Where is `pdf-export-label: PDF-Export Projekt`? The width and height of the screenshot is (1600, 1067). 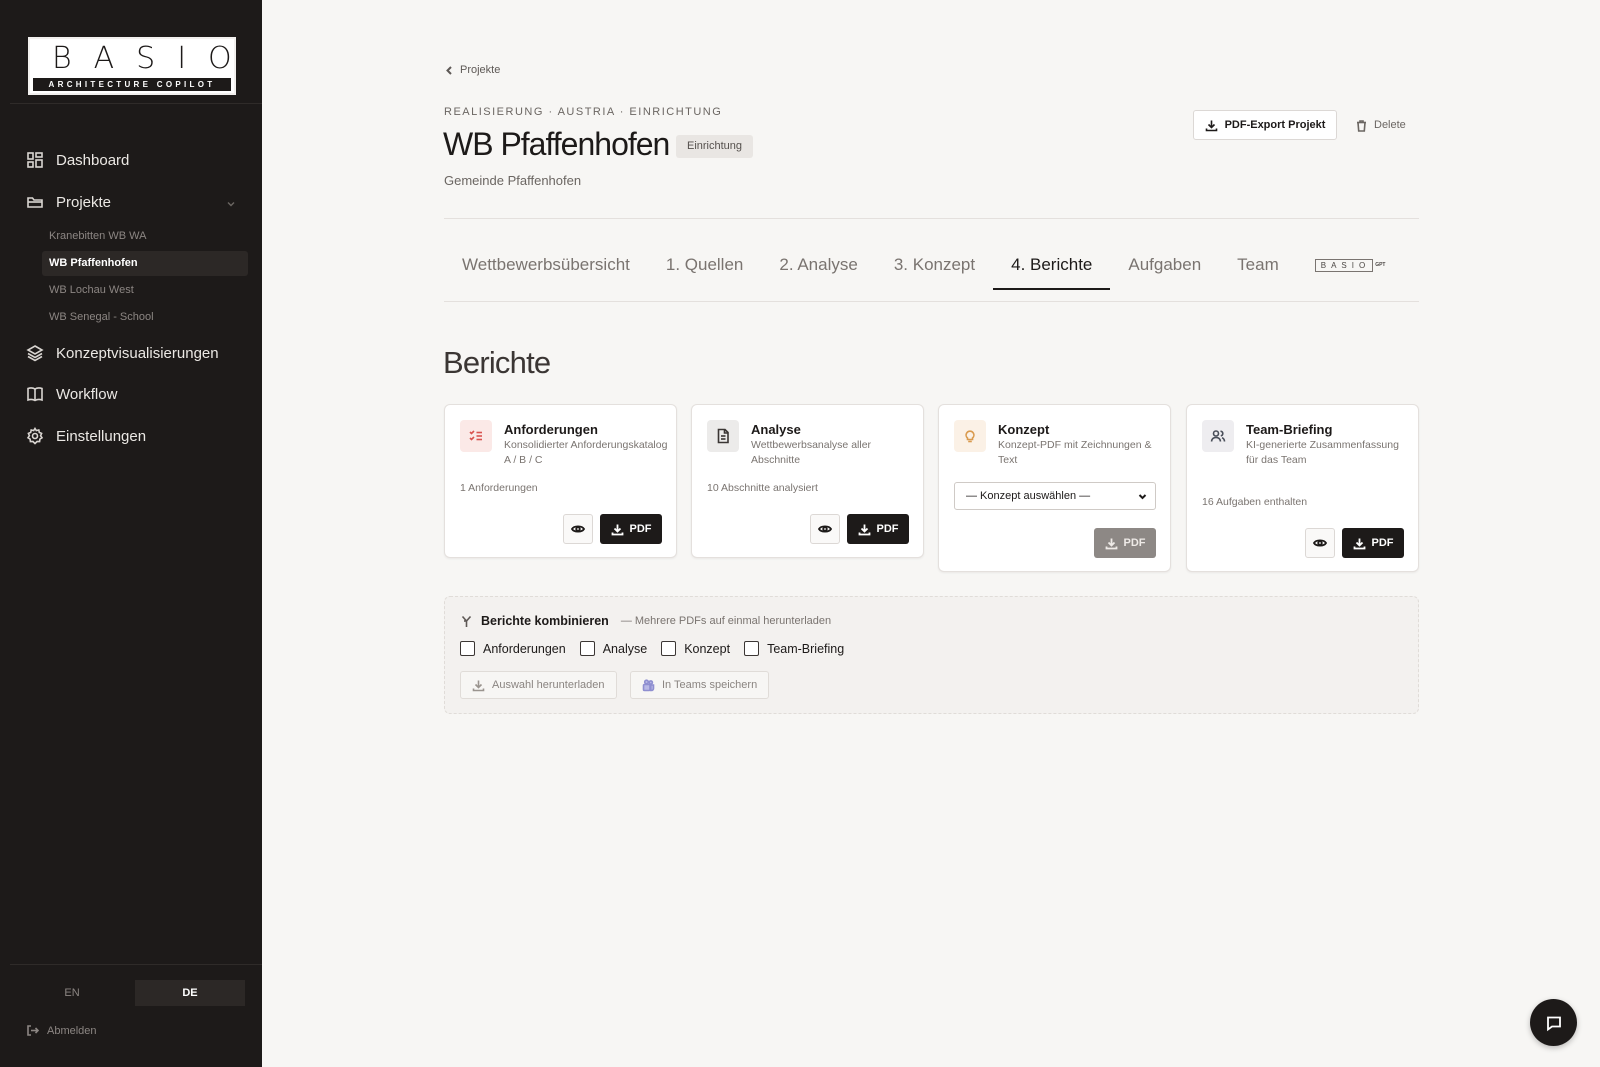 pdf-export-label: PDF-Export Projekt is located at coordinates (1275, 125).